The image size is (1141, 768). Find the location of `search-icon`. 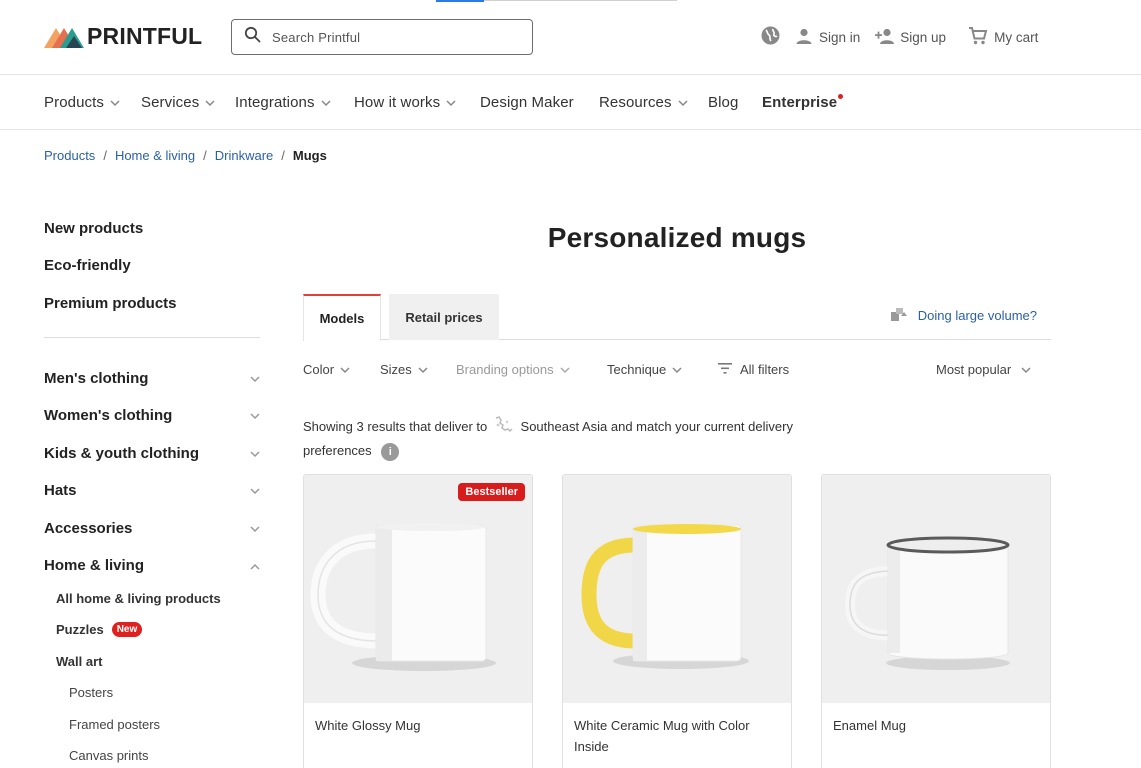

search-icon is located at coordinates (252, 37).